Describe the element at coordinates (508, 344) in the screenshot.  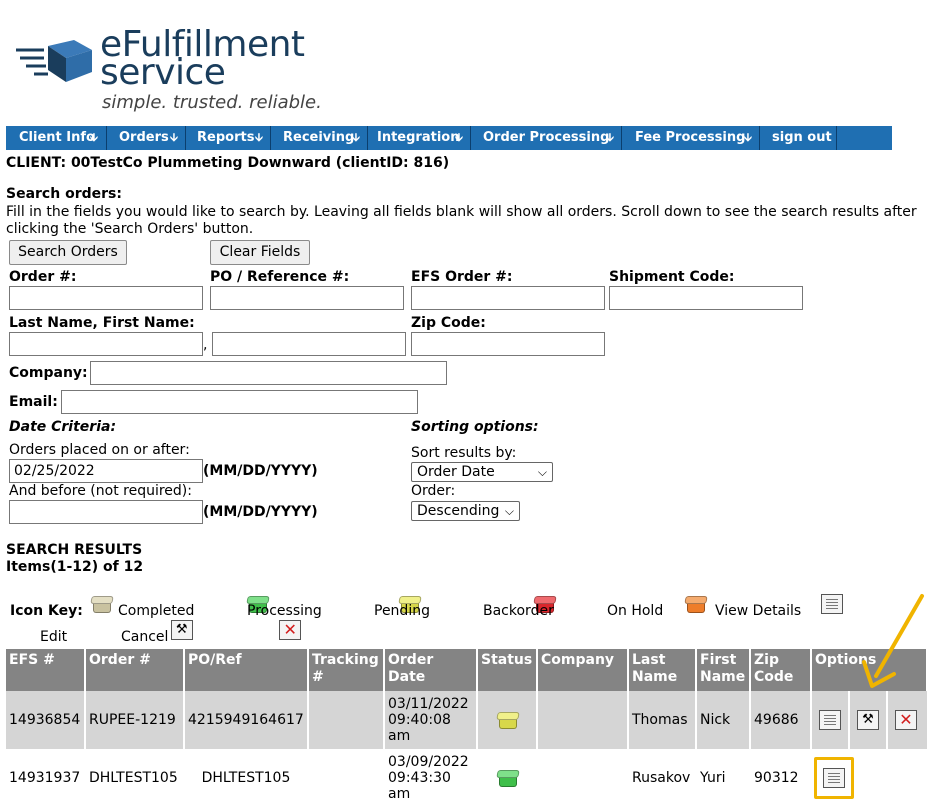
I see `zip-code-input` at that location.